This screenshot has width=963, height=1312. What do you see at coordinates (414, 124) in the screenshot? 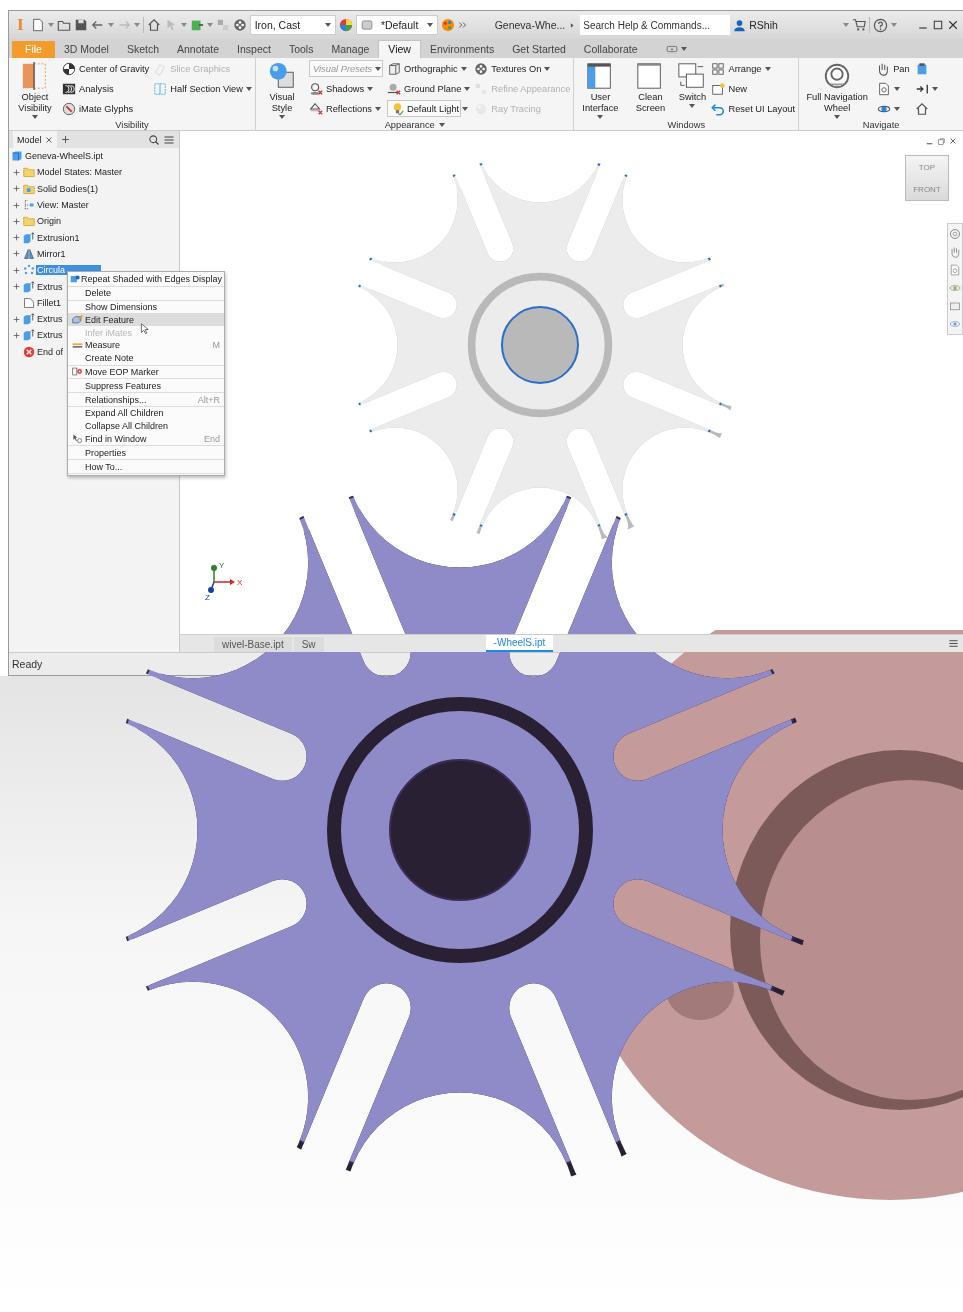
I see `panel-title: Appearance` at bounding box center [414, 124].